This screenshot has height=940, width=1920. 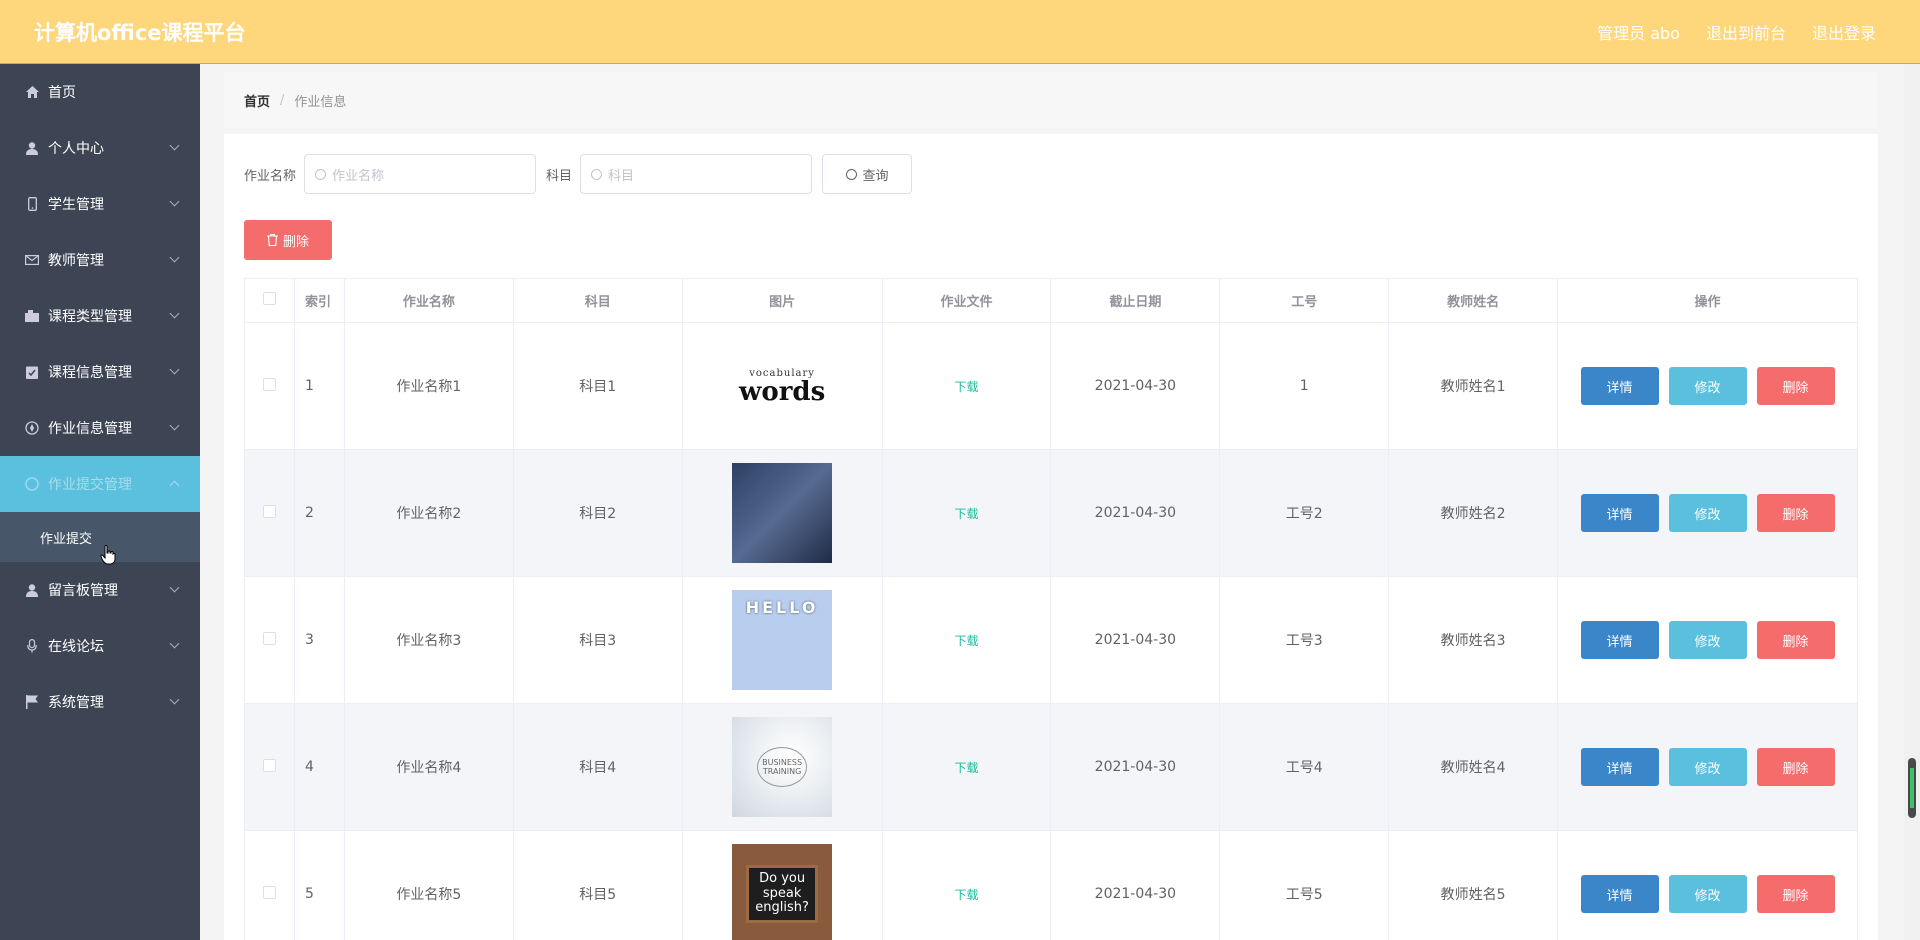 What do you see at coordinates (1304, 513) in the screenshot?
I see `cell-staff-id: 工号2` at bounding box center [1304, 513].